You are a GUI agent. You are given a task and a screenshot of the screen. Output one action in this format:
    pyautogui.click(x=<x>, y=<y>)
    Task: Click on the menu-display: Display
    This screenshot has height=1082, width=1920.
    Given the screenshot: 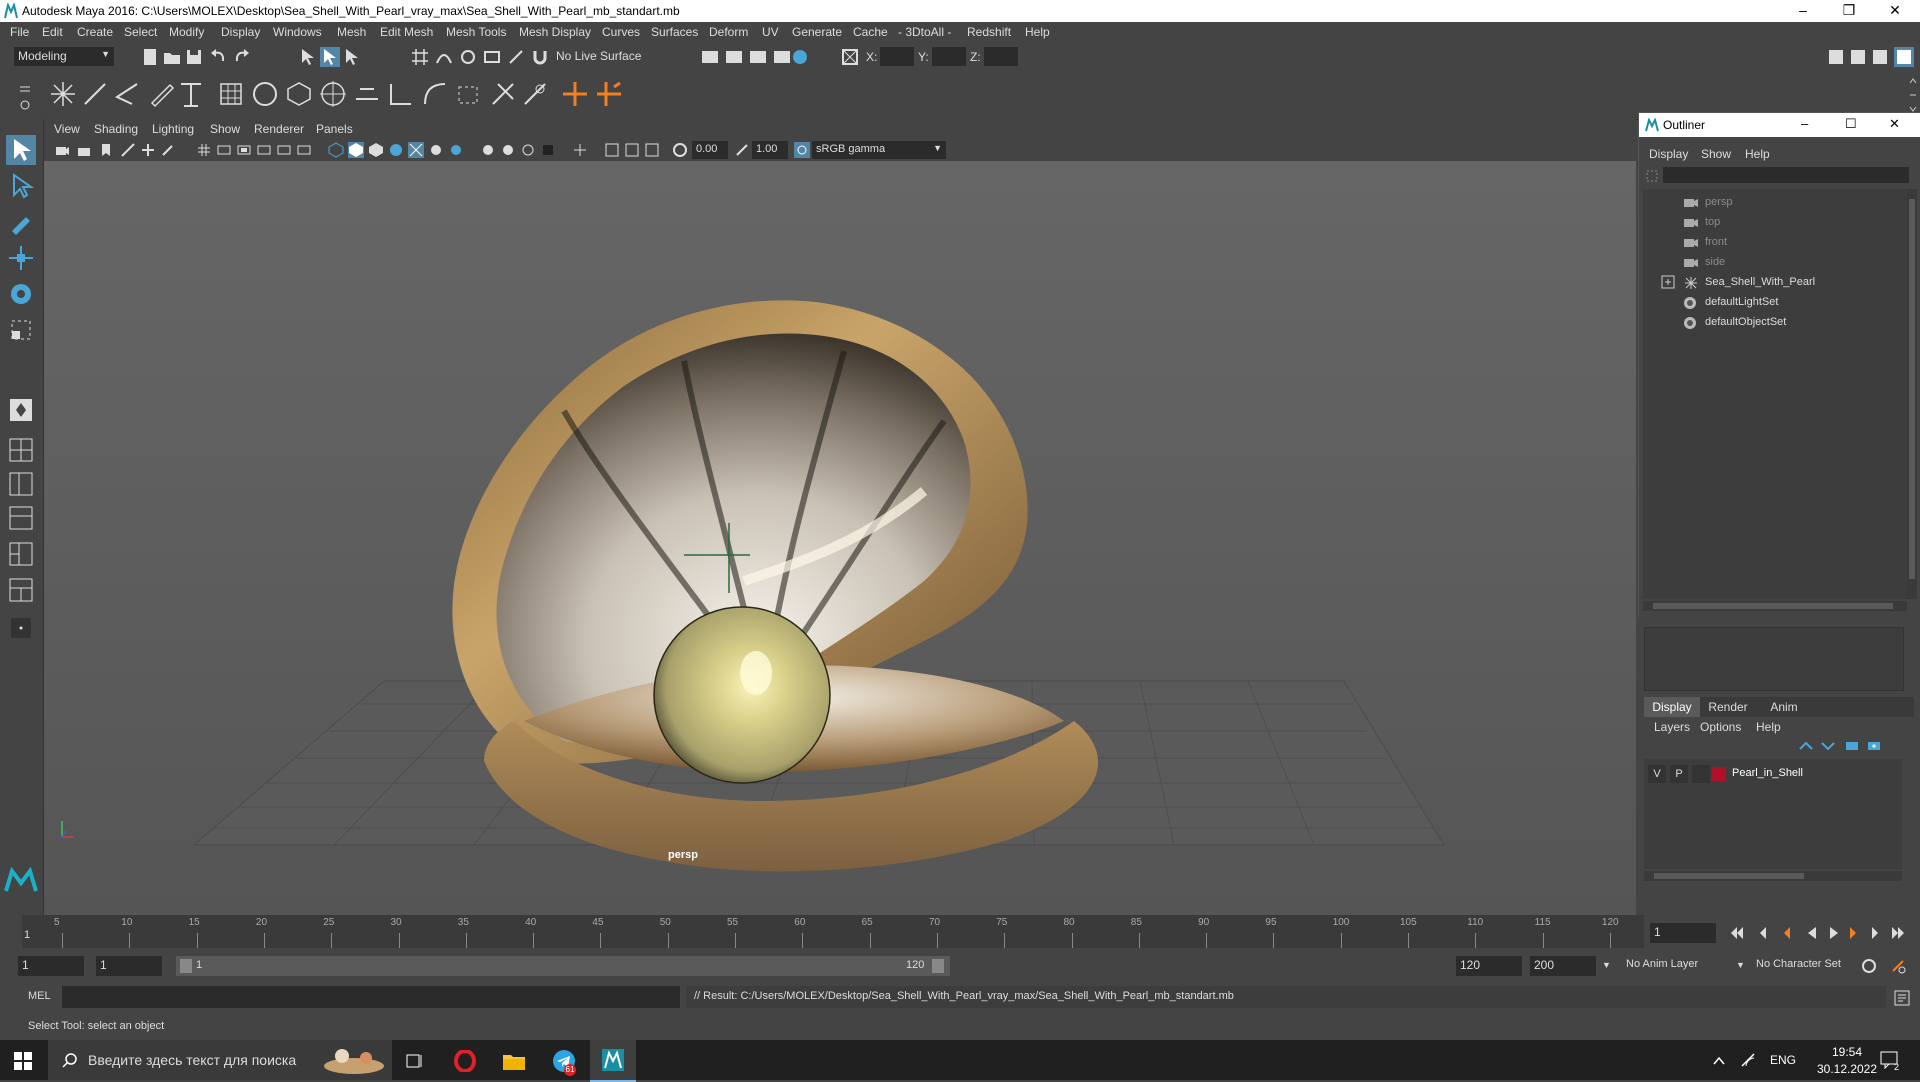 What is the action you would take?
    pyautogui.click(x=240, y=32)
    